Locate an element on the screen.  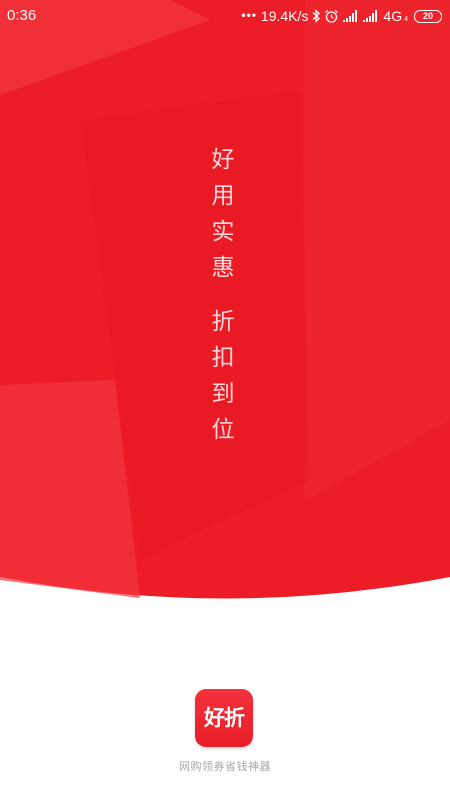
status-bar: 0:36 ••• 19.4K/s 4G 4 20 is located at coordinates (225, 16).